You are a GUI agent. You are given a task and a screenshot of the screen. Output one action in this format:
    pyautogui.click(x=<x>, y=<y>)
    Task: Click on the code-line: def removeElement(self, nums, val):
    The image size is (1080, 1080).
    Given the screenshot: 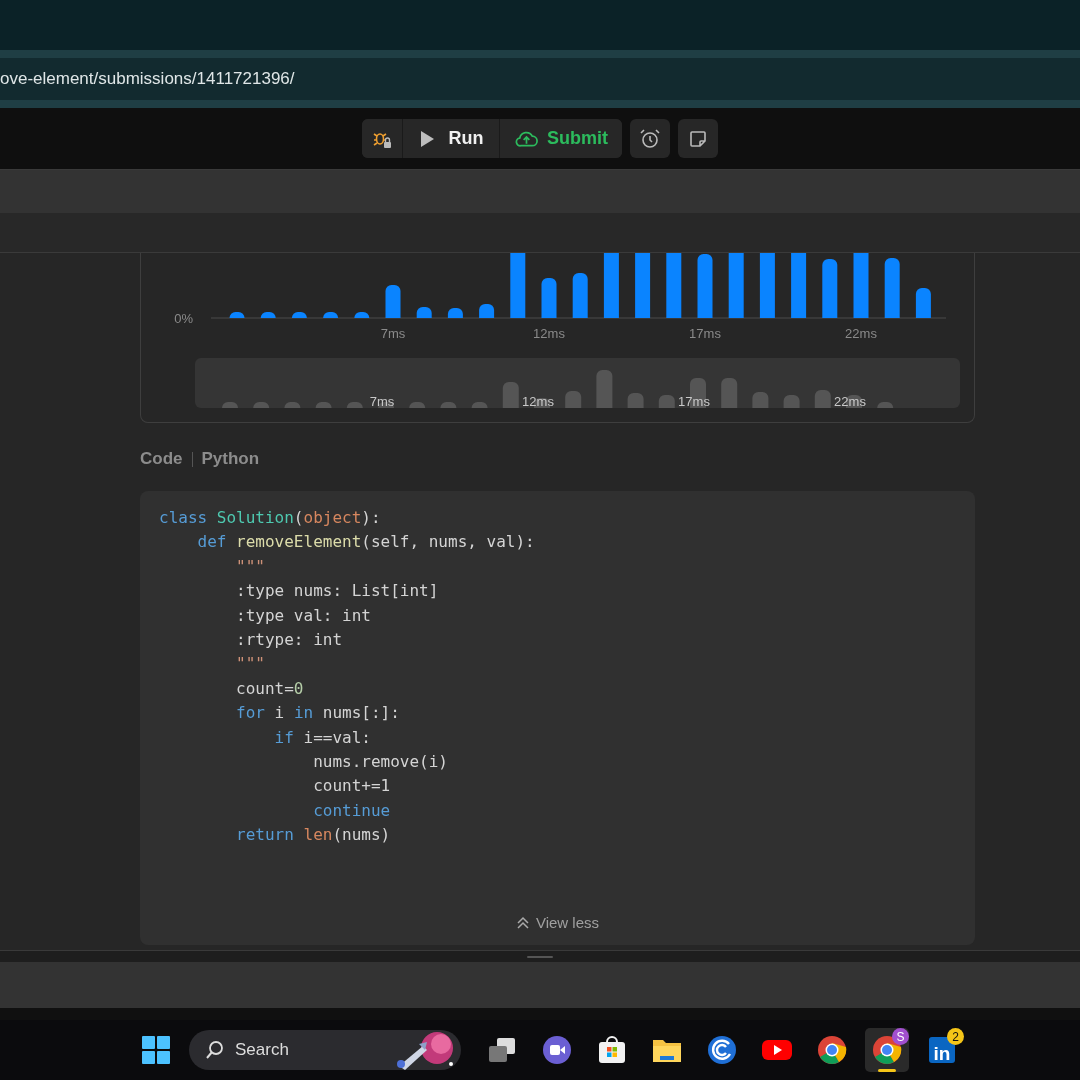 What is the action you would take?
    pyautogui.click(x=365, y=542)
    